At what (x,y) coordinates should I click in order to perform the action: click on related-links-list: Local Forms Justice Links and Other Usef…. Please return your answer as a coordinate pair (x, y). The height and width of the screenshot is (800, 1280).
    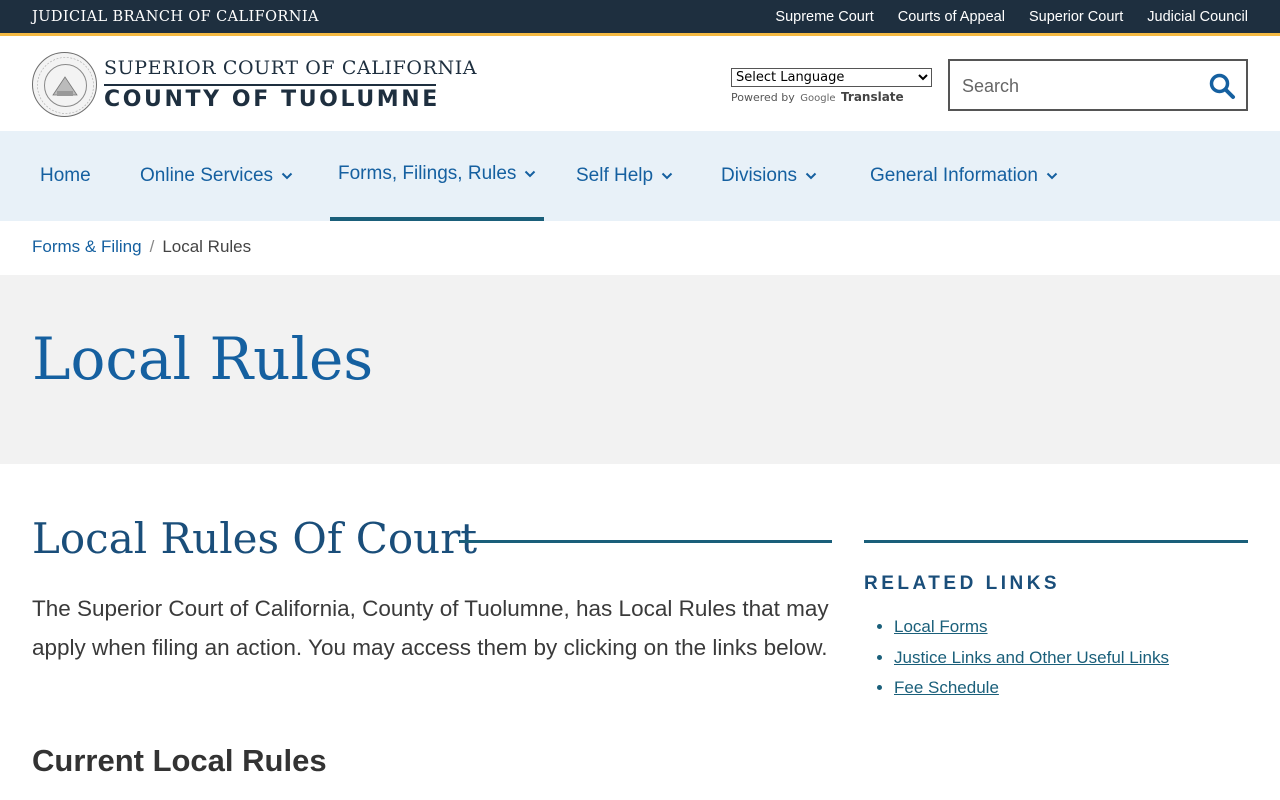
    Looking at the image, I should click on (1031, 658).